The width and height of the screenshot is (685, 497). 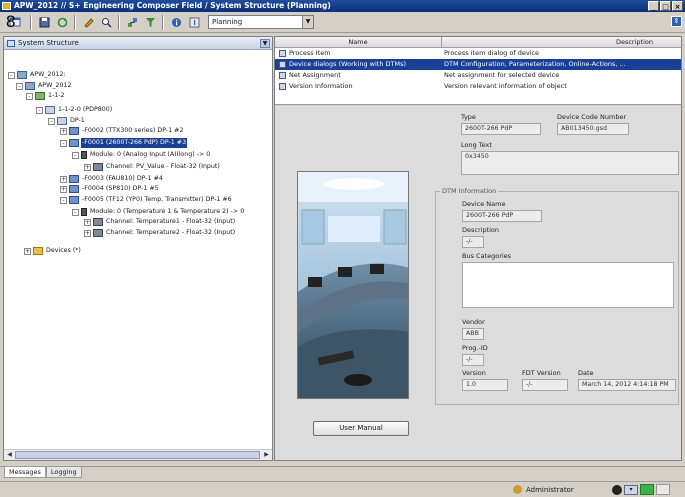 What do you see at coordinates (653, 6) in the screenshot?
I see `minimize-button: _` at bounding box center [653, 6].